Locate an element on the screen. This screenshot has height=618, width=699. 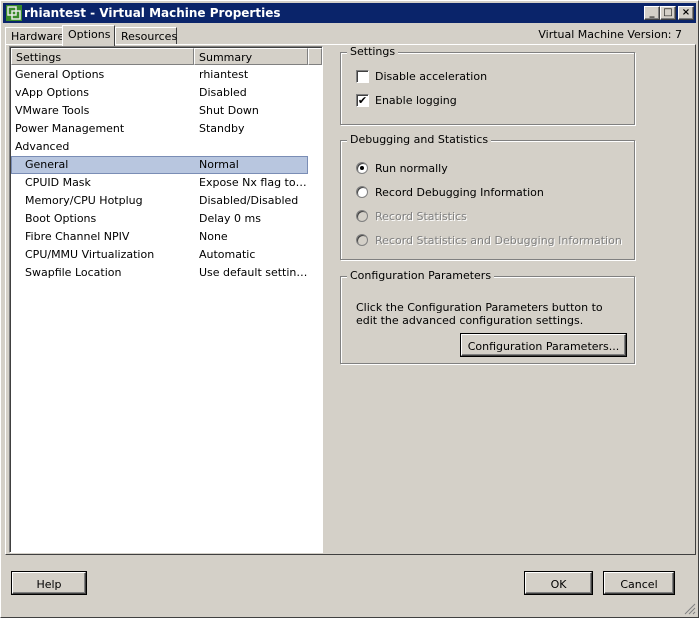
help-button-label: Help is located at coordinates (49, 584).